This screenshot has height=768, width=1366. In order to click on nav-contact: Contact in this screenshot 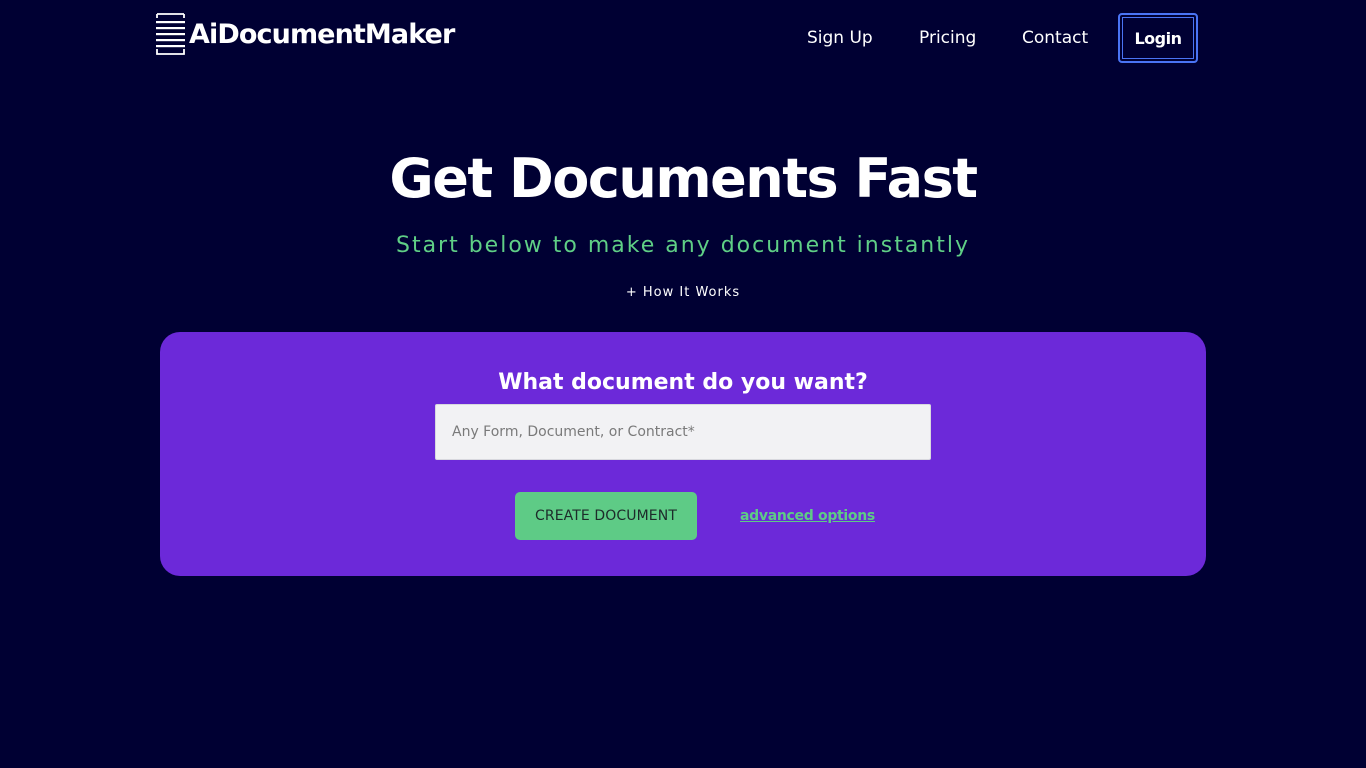, I will do `click(1055, 38)`.